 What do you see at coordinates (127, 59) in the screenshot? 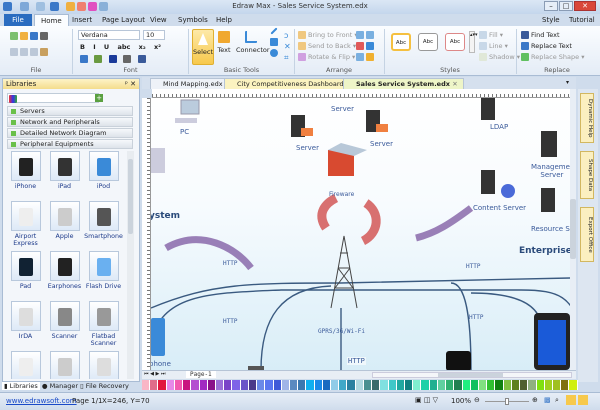
I see `fill-color-icon` at bounding box center [127, 59].